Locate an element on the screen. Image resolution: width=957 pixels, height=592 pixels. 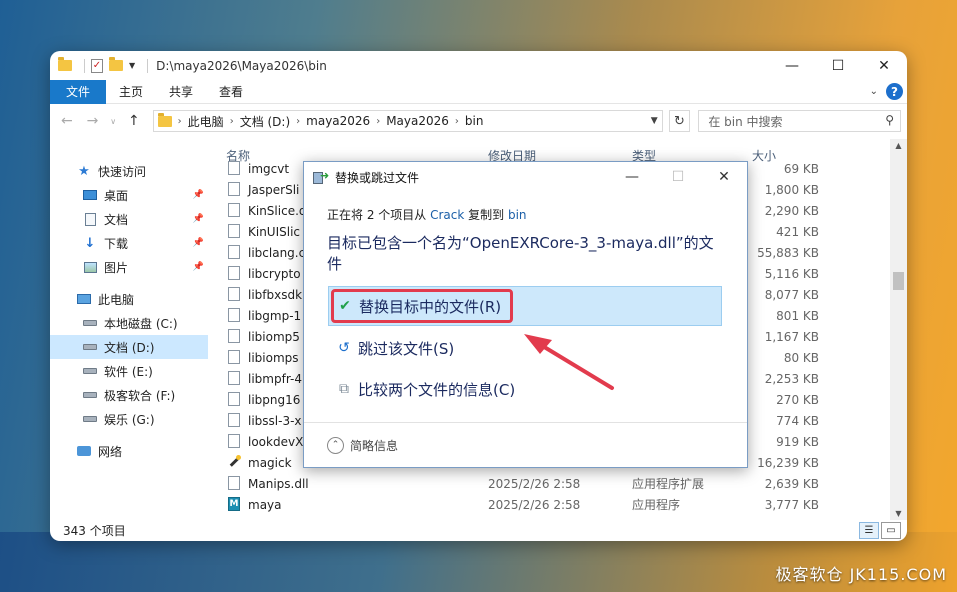
file-name: libclang.c is located at coordinates (277, 252).